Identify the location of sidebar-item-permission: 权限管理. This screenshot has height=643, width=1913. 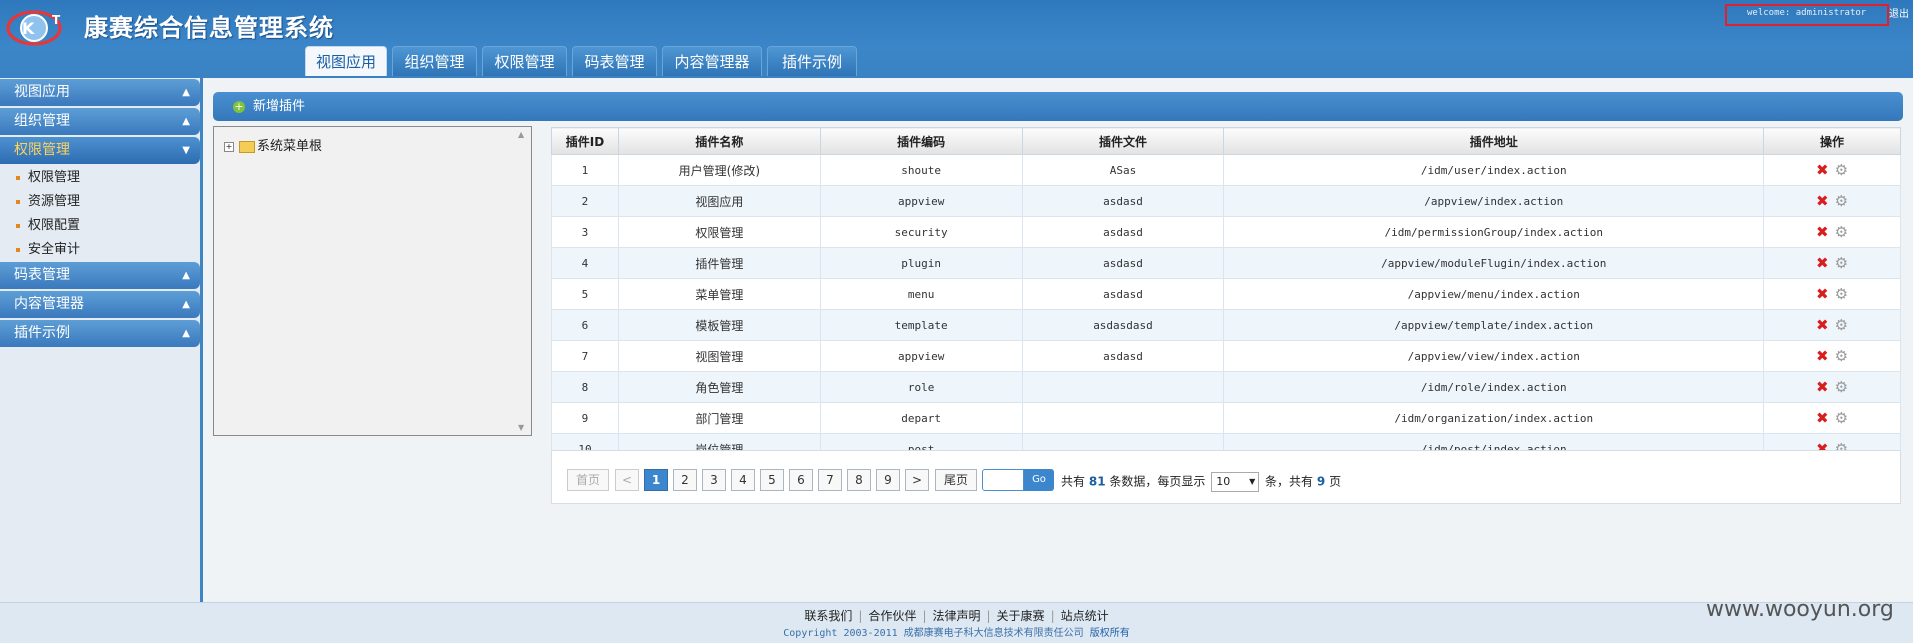
(100, 178).